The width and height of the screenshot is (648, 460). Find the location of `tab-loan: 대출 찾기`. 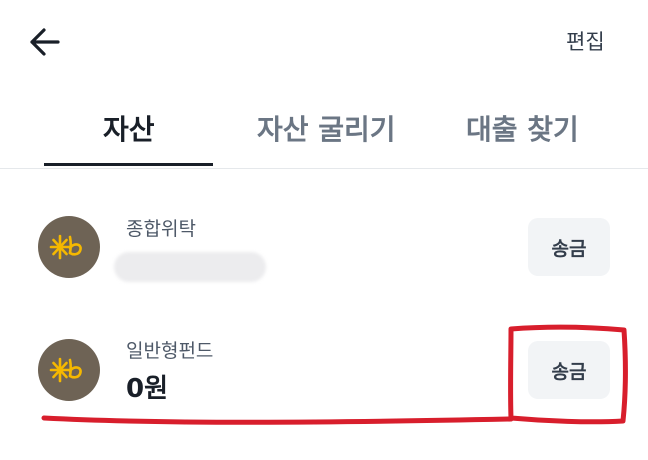

tab-loan: 대출 찾기 is located at coordinates (522, 128).